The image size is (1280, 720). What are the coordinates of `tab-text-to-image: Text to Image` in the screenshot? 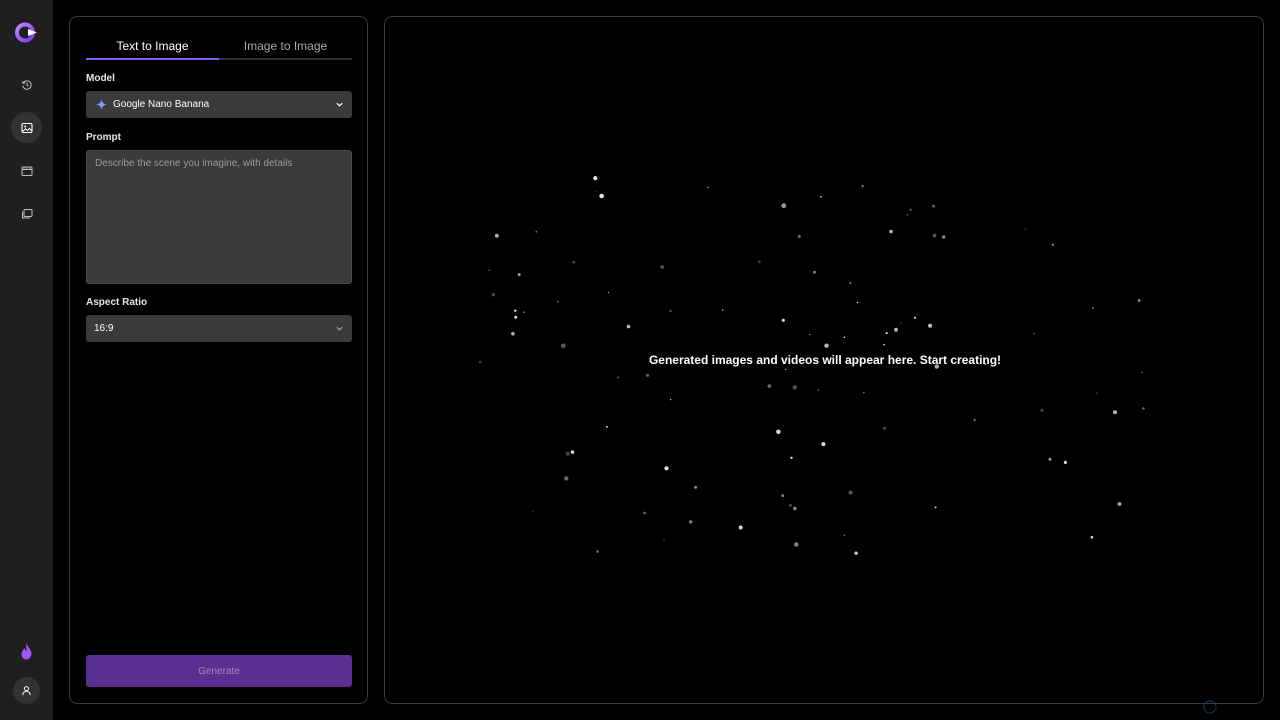 It's located at (152, 47).